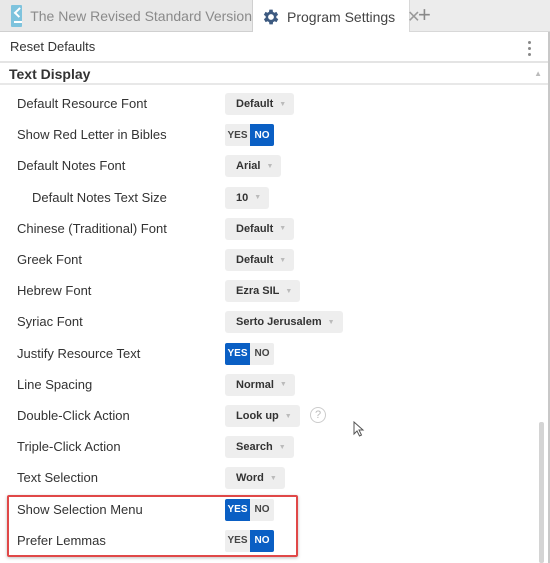 The width and height of the screenshot is (550, 563). Describe the element at coordinates (92, 135) in the screenshot. I see `setting-label: Show Red Letter in Bibles` at that location.